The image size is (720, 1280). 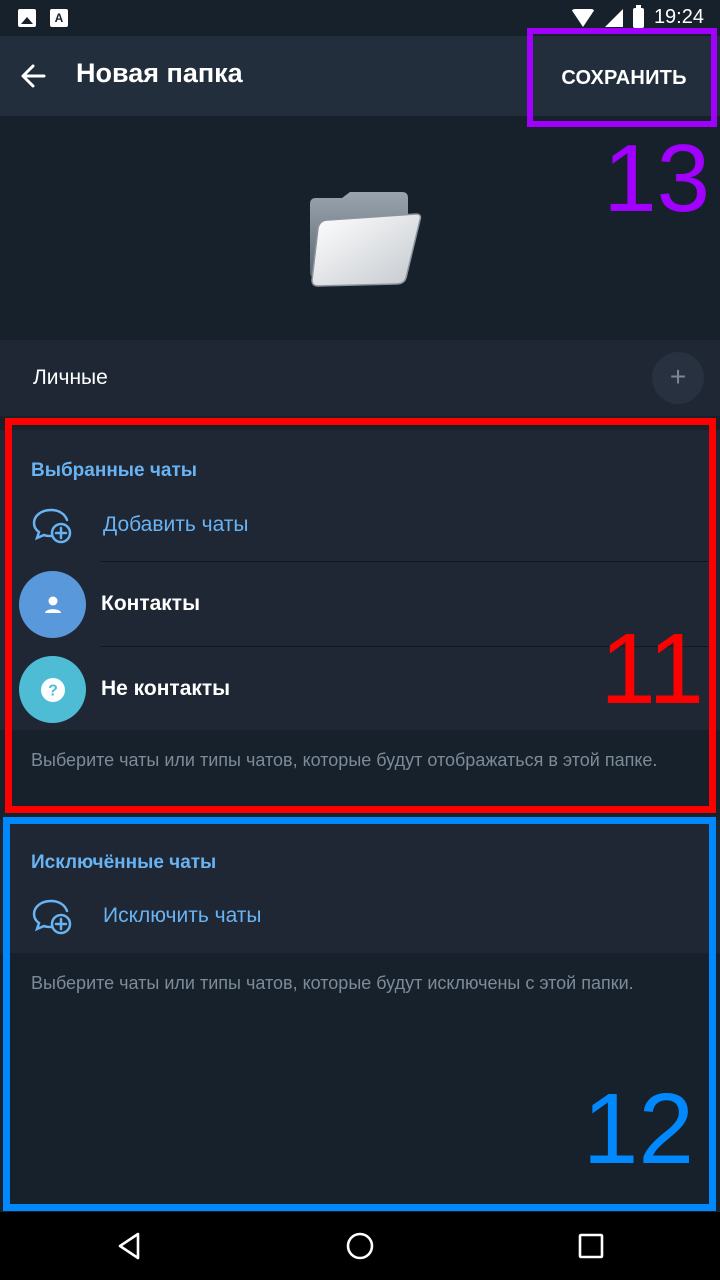 What do you see at coordinates (638, 16) in the screenshot?
I see `battery-icon` at bounding box center [638, 16].